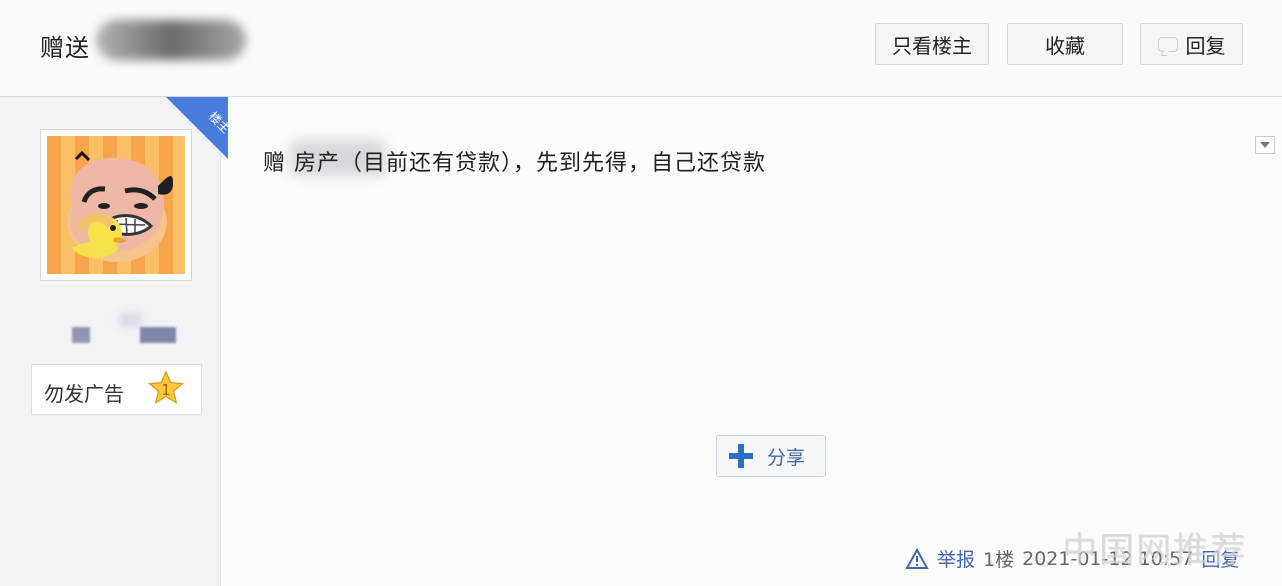 This screenshot has height=586, width=1282. Describe the element at coordinates (197, 128) in the screenshot. I see `op-ribbon: 楼主` at that location.